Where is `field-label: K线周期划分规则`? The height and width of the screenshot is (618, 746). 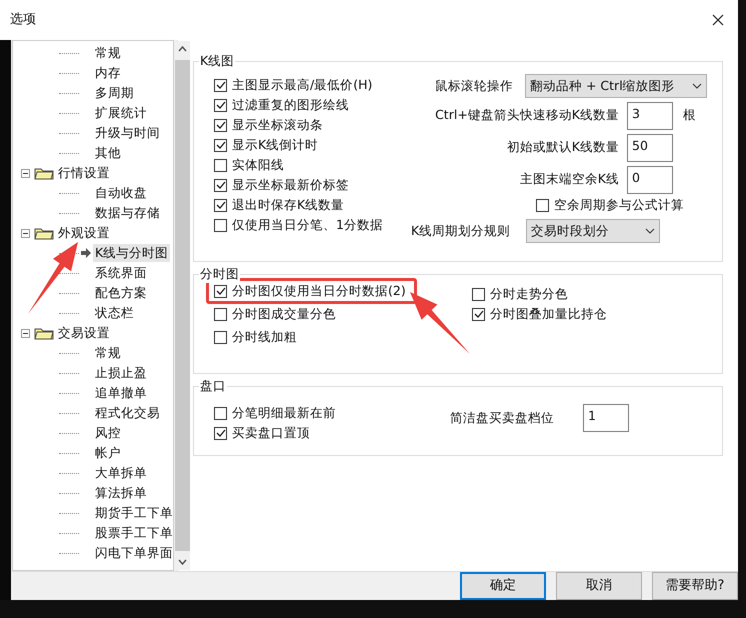
field-label: K线周期划分规则 is located at coordinates (460, 231).